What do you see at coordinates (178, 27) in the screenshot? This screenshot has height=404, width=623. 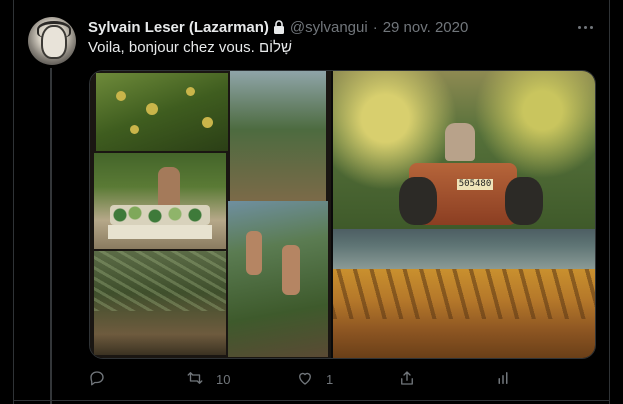 I see `display-name: Sylvain Leser (Lazarman)` at bounding box center [178, 27].